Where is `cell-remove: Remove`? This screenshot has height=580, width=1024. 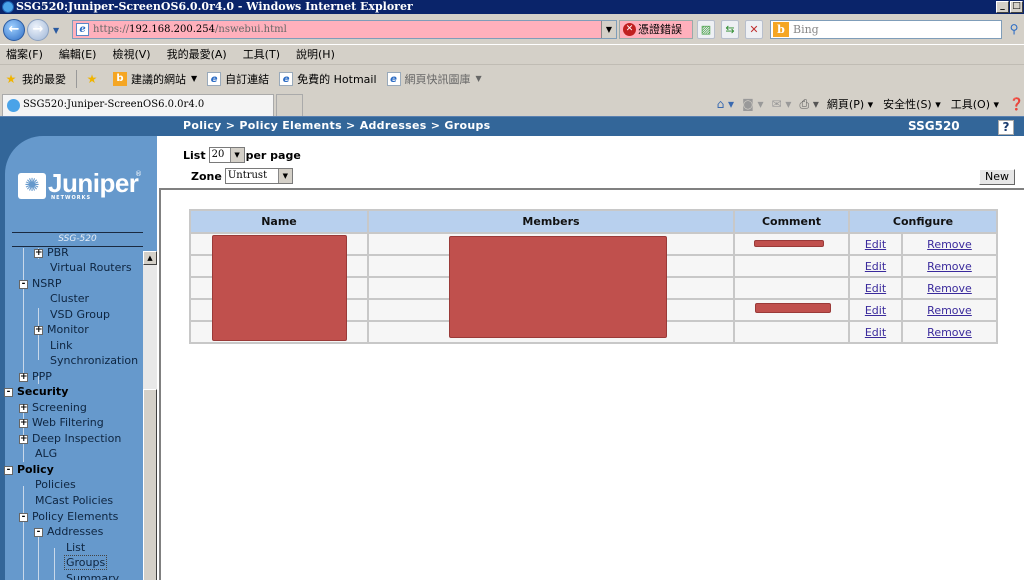 cell-remove: Remove is located at coordinates (949, 332).